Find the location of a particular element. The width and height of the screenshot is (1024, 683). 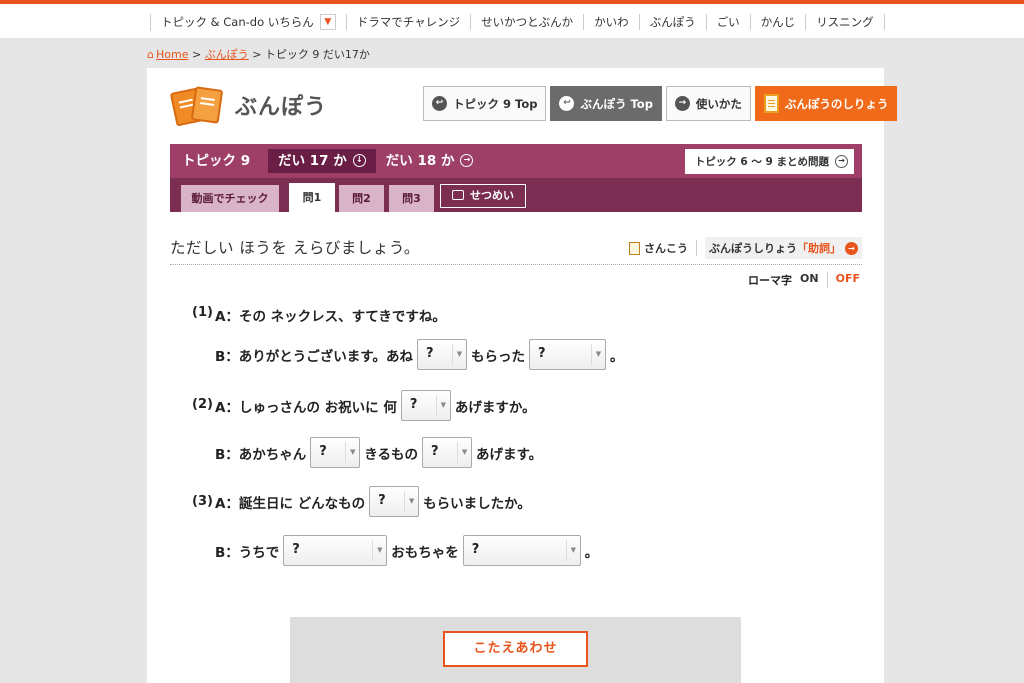

question-1-line-a: A： その ネックレス、すてきですね。 is located at coordinates (330, 316).